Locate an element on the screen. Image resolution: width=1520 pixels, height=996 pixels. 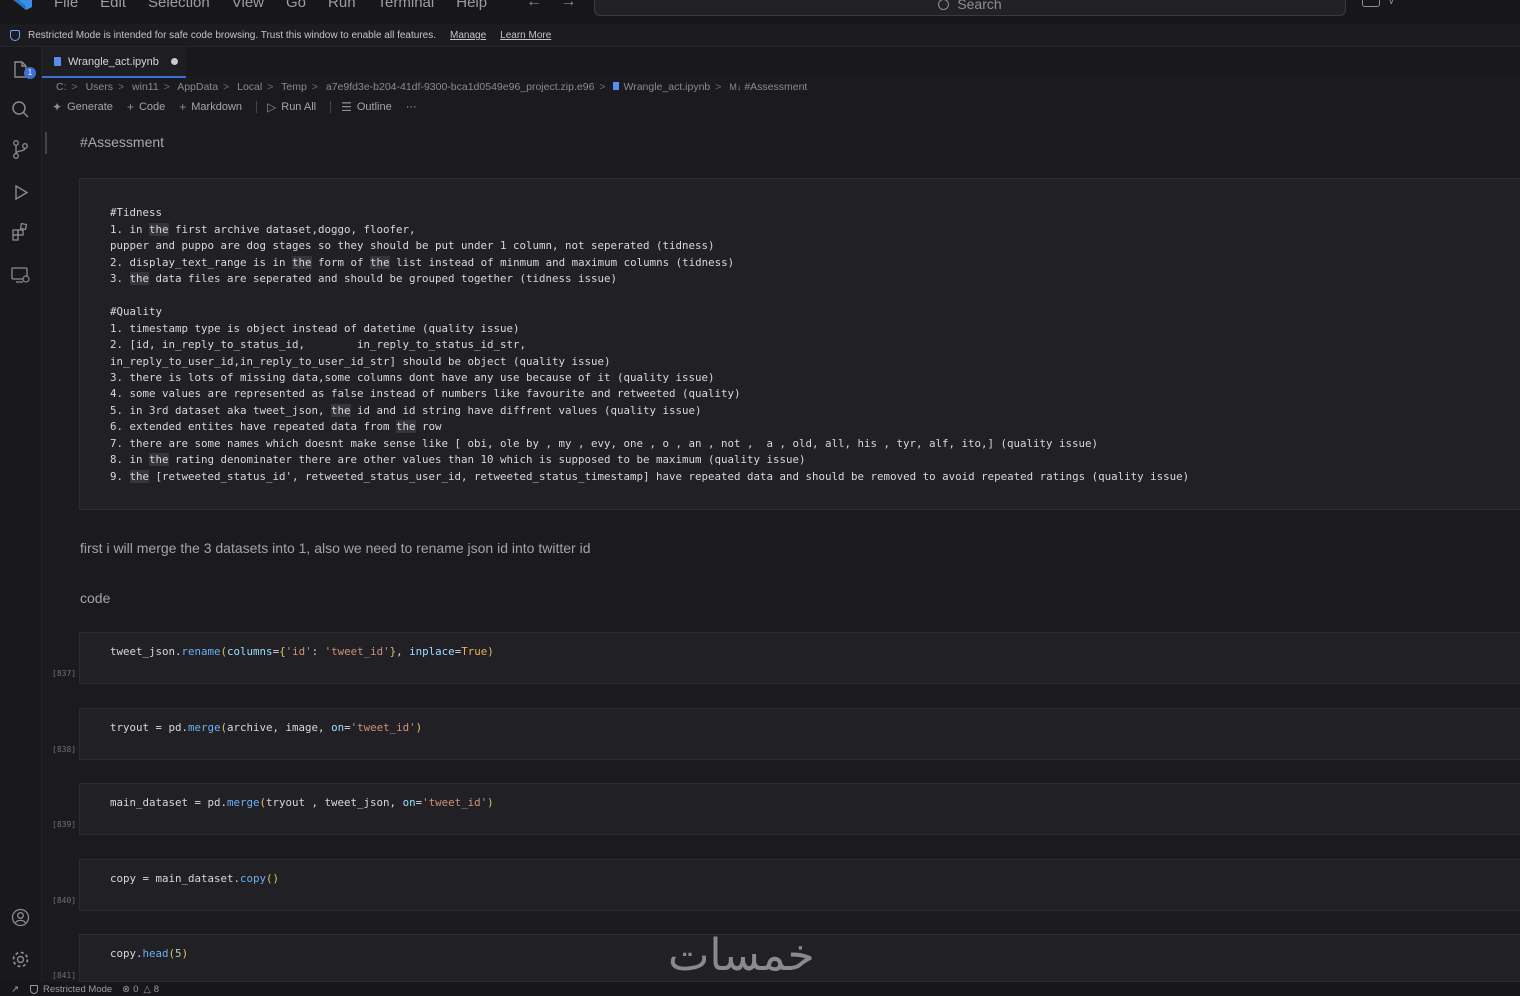
code-label: Code is located at coordinates (152, 107).